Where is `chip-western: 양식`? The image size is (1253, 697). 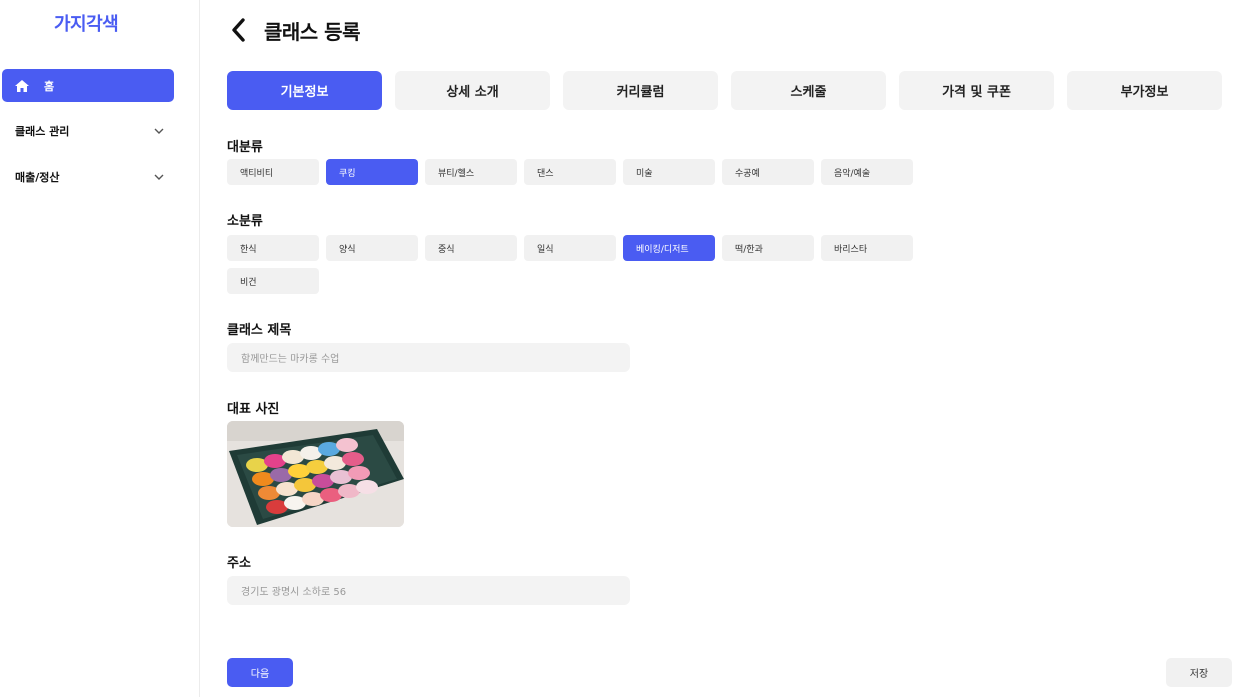 chip-western: 양식 is located at coordinates (372, 248).